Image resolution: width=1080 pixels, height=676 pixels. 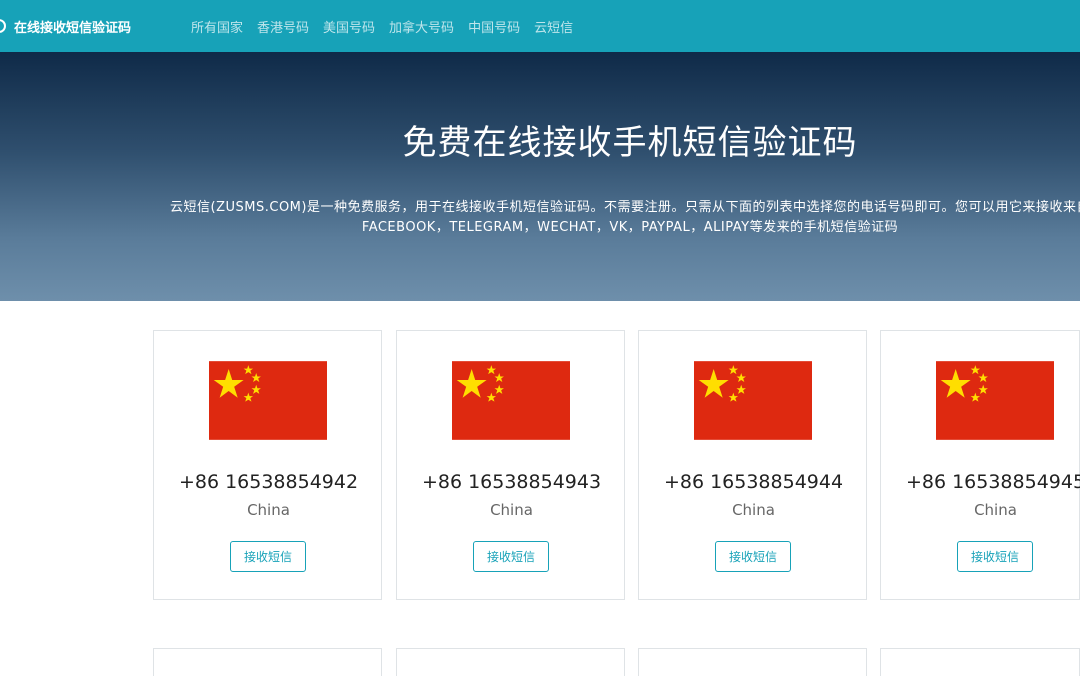 I want to click on phone-number: +86 16538854943, so click(x=511, y=482).